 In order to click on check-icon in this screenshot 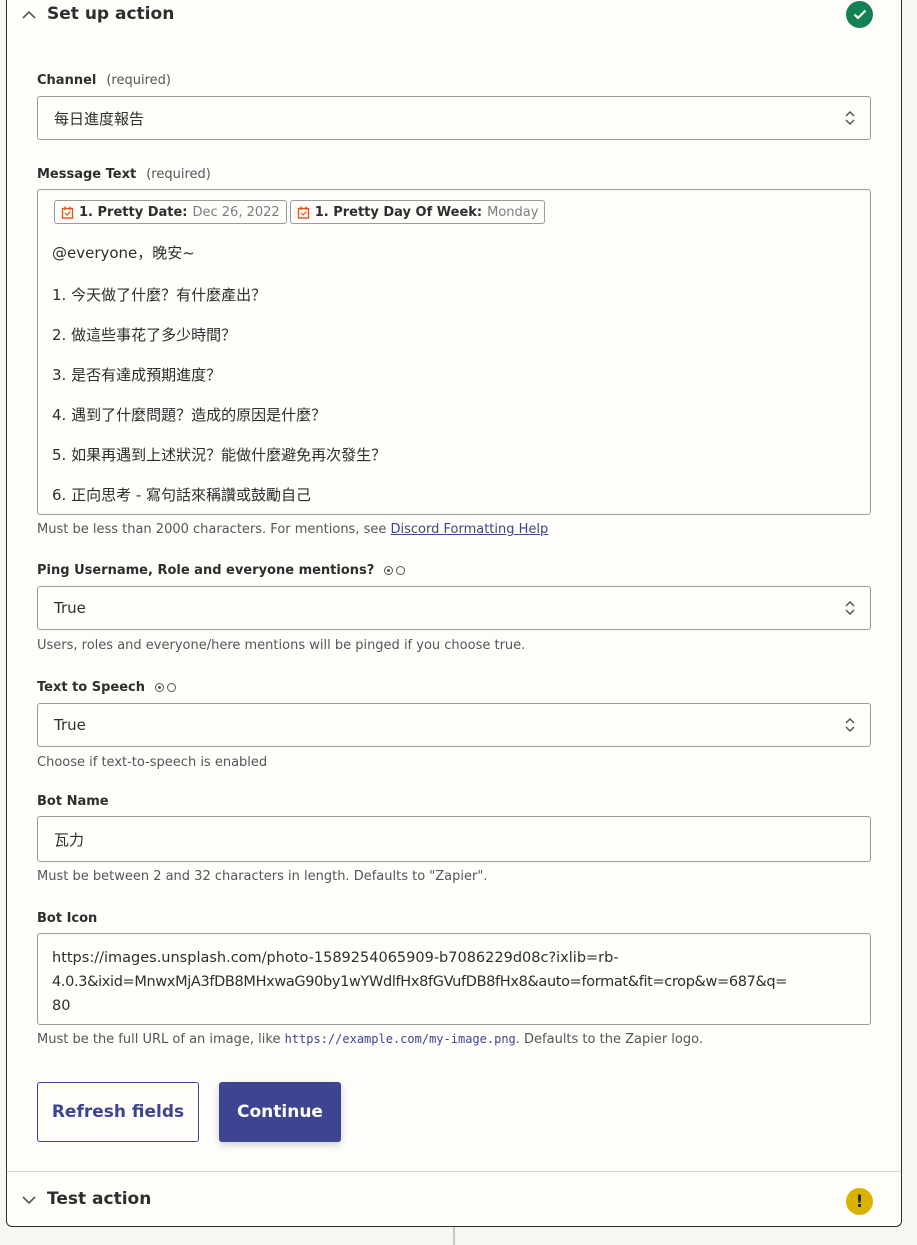, I will do `click(859, 14)`.